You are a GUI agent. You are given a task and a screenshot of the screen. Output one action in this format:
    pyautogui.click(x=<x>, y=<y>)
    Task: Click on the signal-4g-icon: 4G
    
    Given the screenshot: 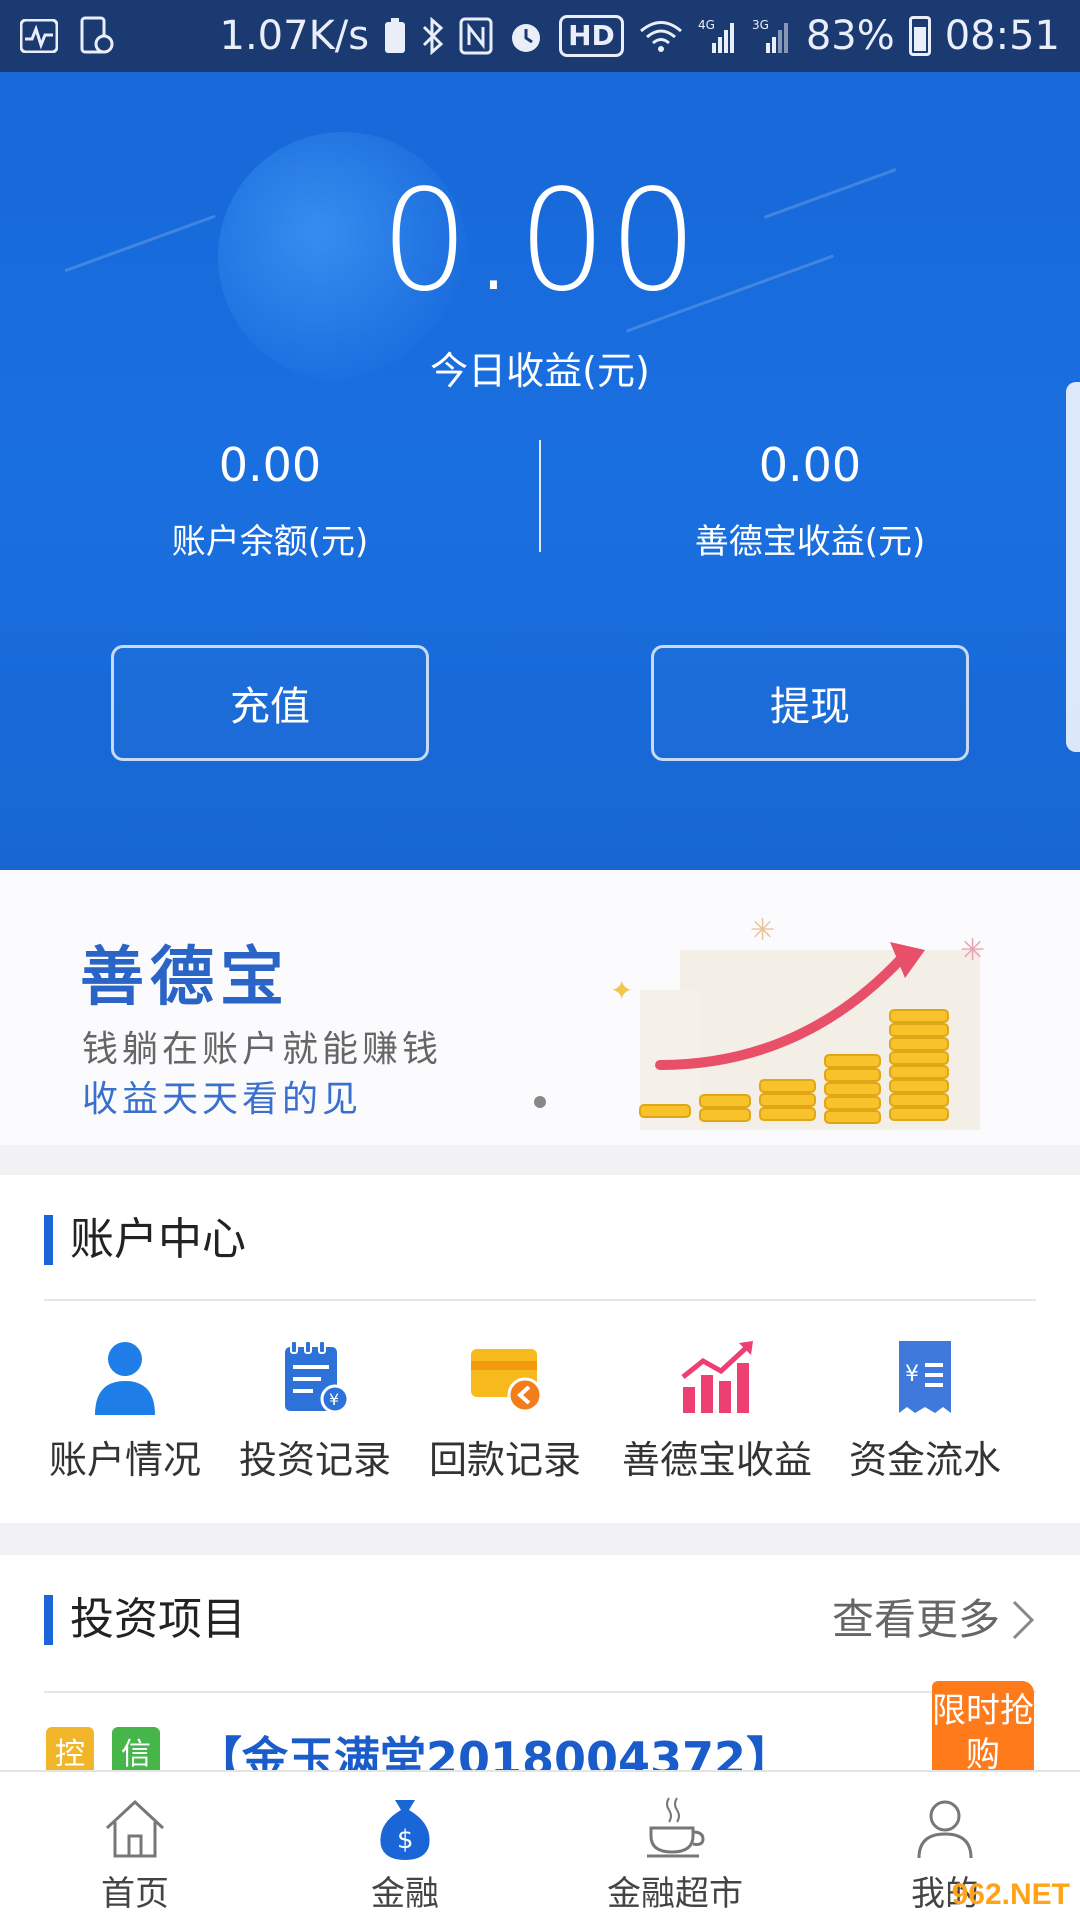 What is the action you would take?
    pyautogui.click(x=718, y=36)
    